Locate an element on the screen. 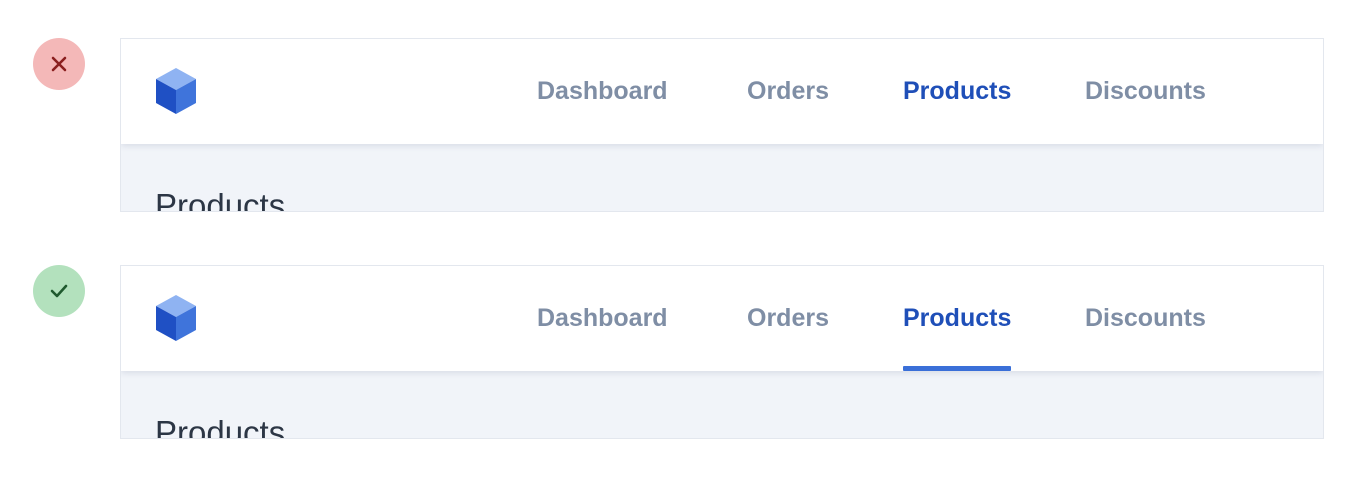 Image resolution: width=1372 pixels, height=480 pixels. incorrect-badge is located at coordinates (59, 64).